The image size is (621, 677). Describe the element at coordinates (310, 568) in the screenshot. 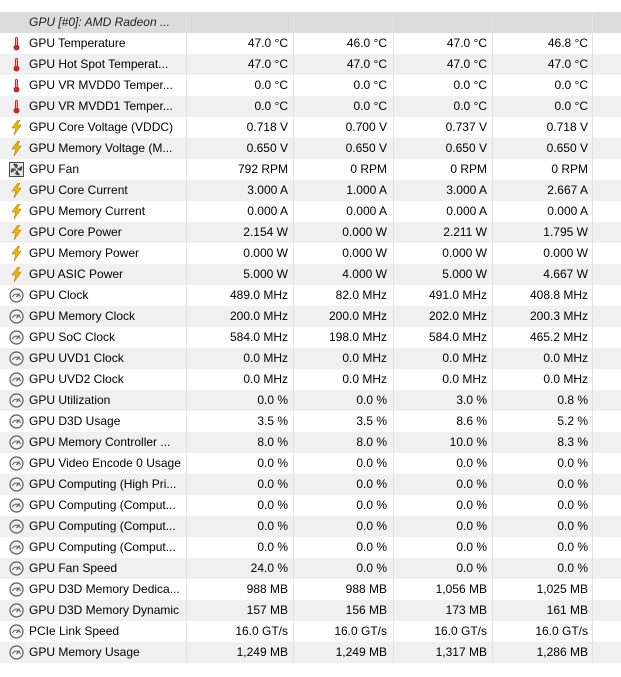

I see `sensor-row: GPU Fan Speed 24.0 % 0.0 % 0.0 % 0.0 %` at that location.